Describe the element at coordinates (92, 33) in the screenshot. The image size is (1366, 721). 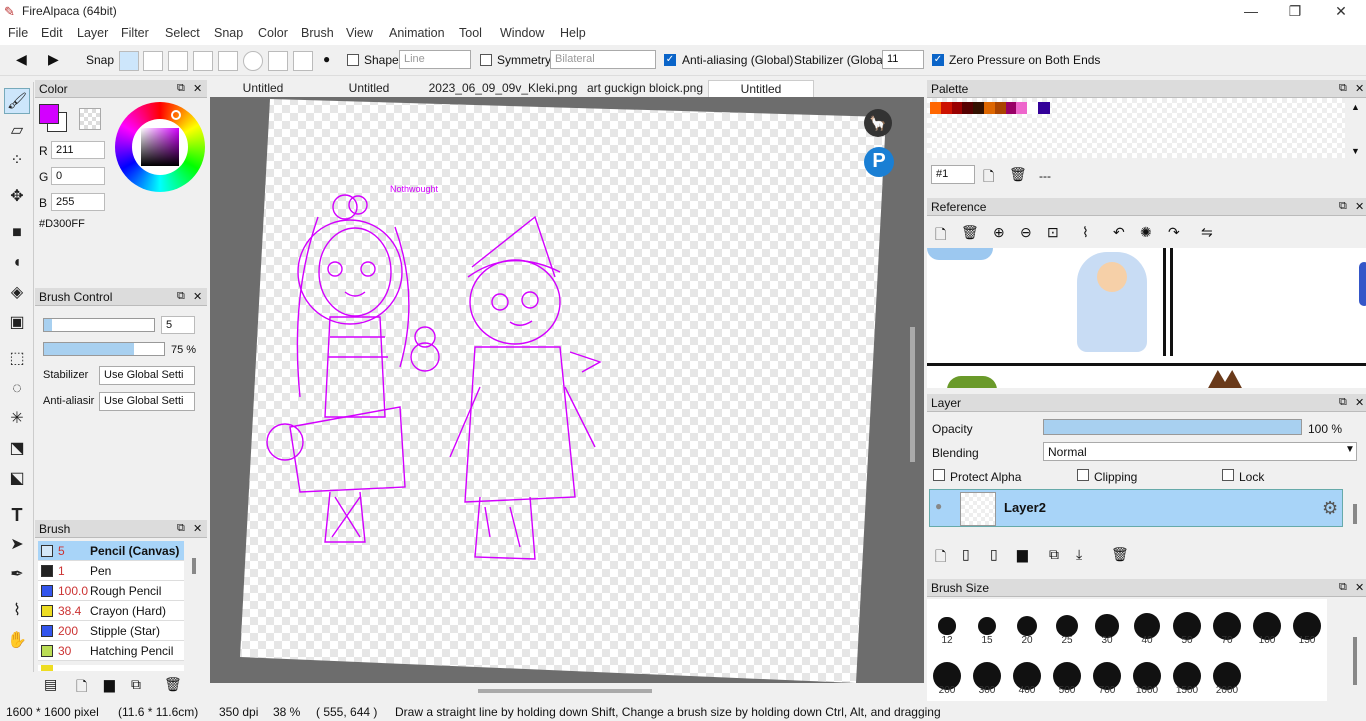
I see `menu-layer: Layer` at that location.